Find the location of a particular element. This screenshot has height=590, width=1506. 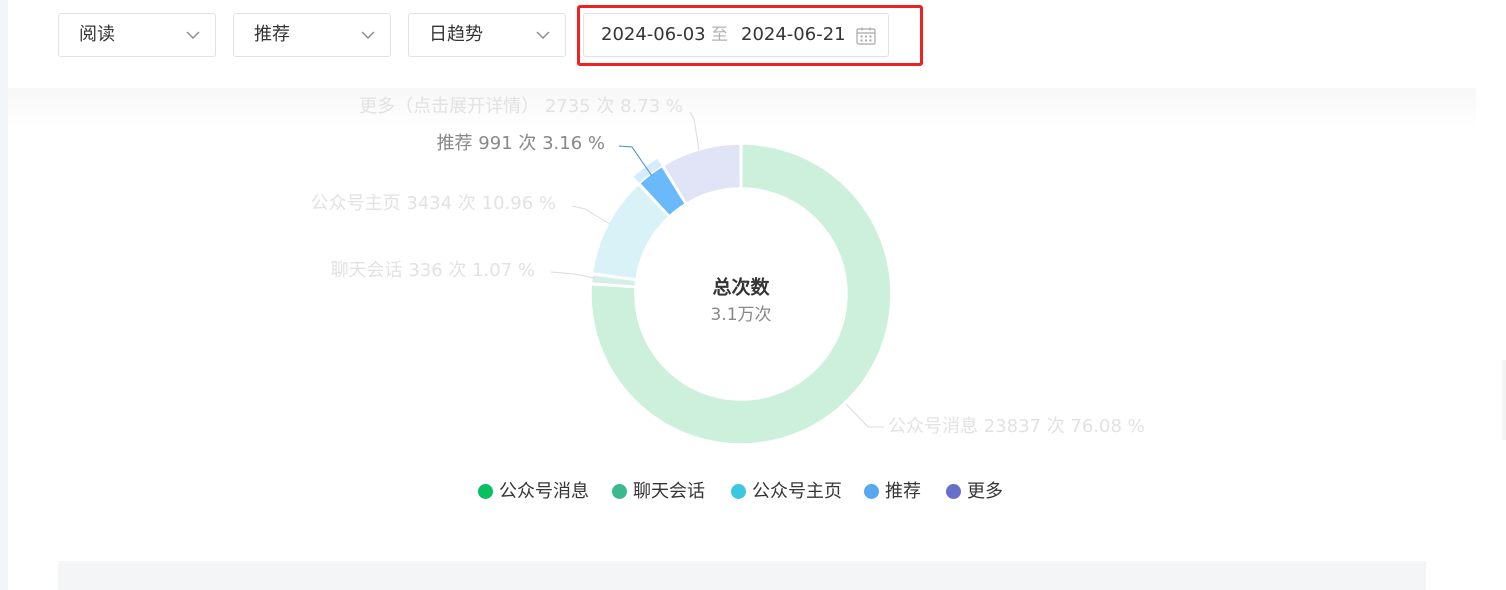

legend-label: 更多 is located at coordinates (985, 491).